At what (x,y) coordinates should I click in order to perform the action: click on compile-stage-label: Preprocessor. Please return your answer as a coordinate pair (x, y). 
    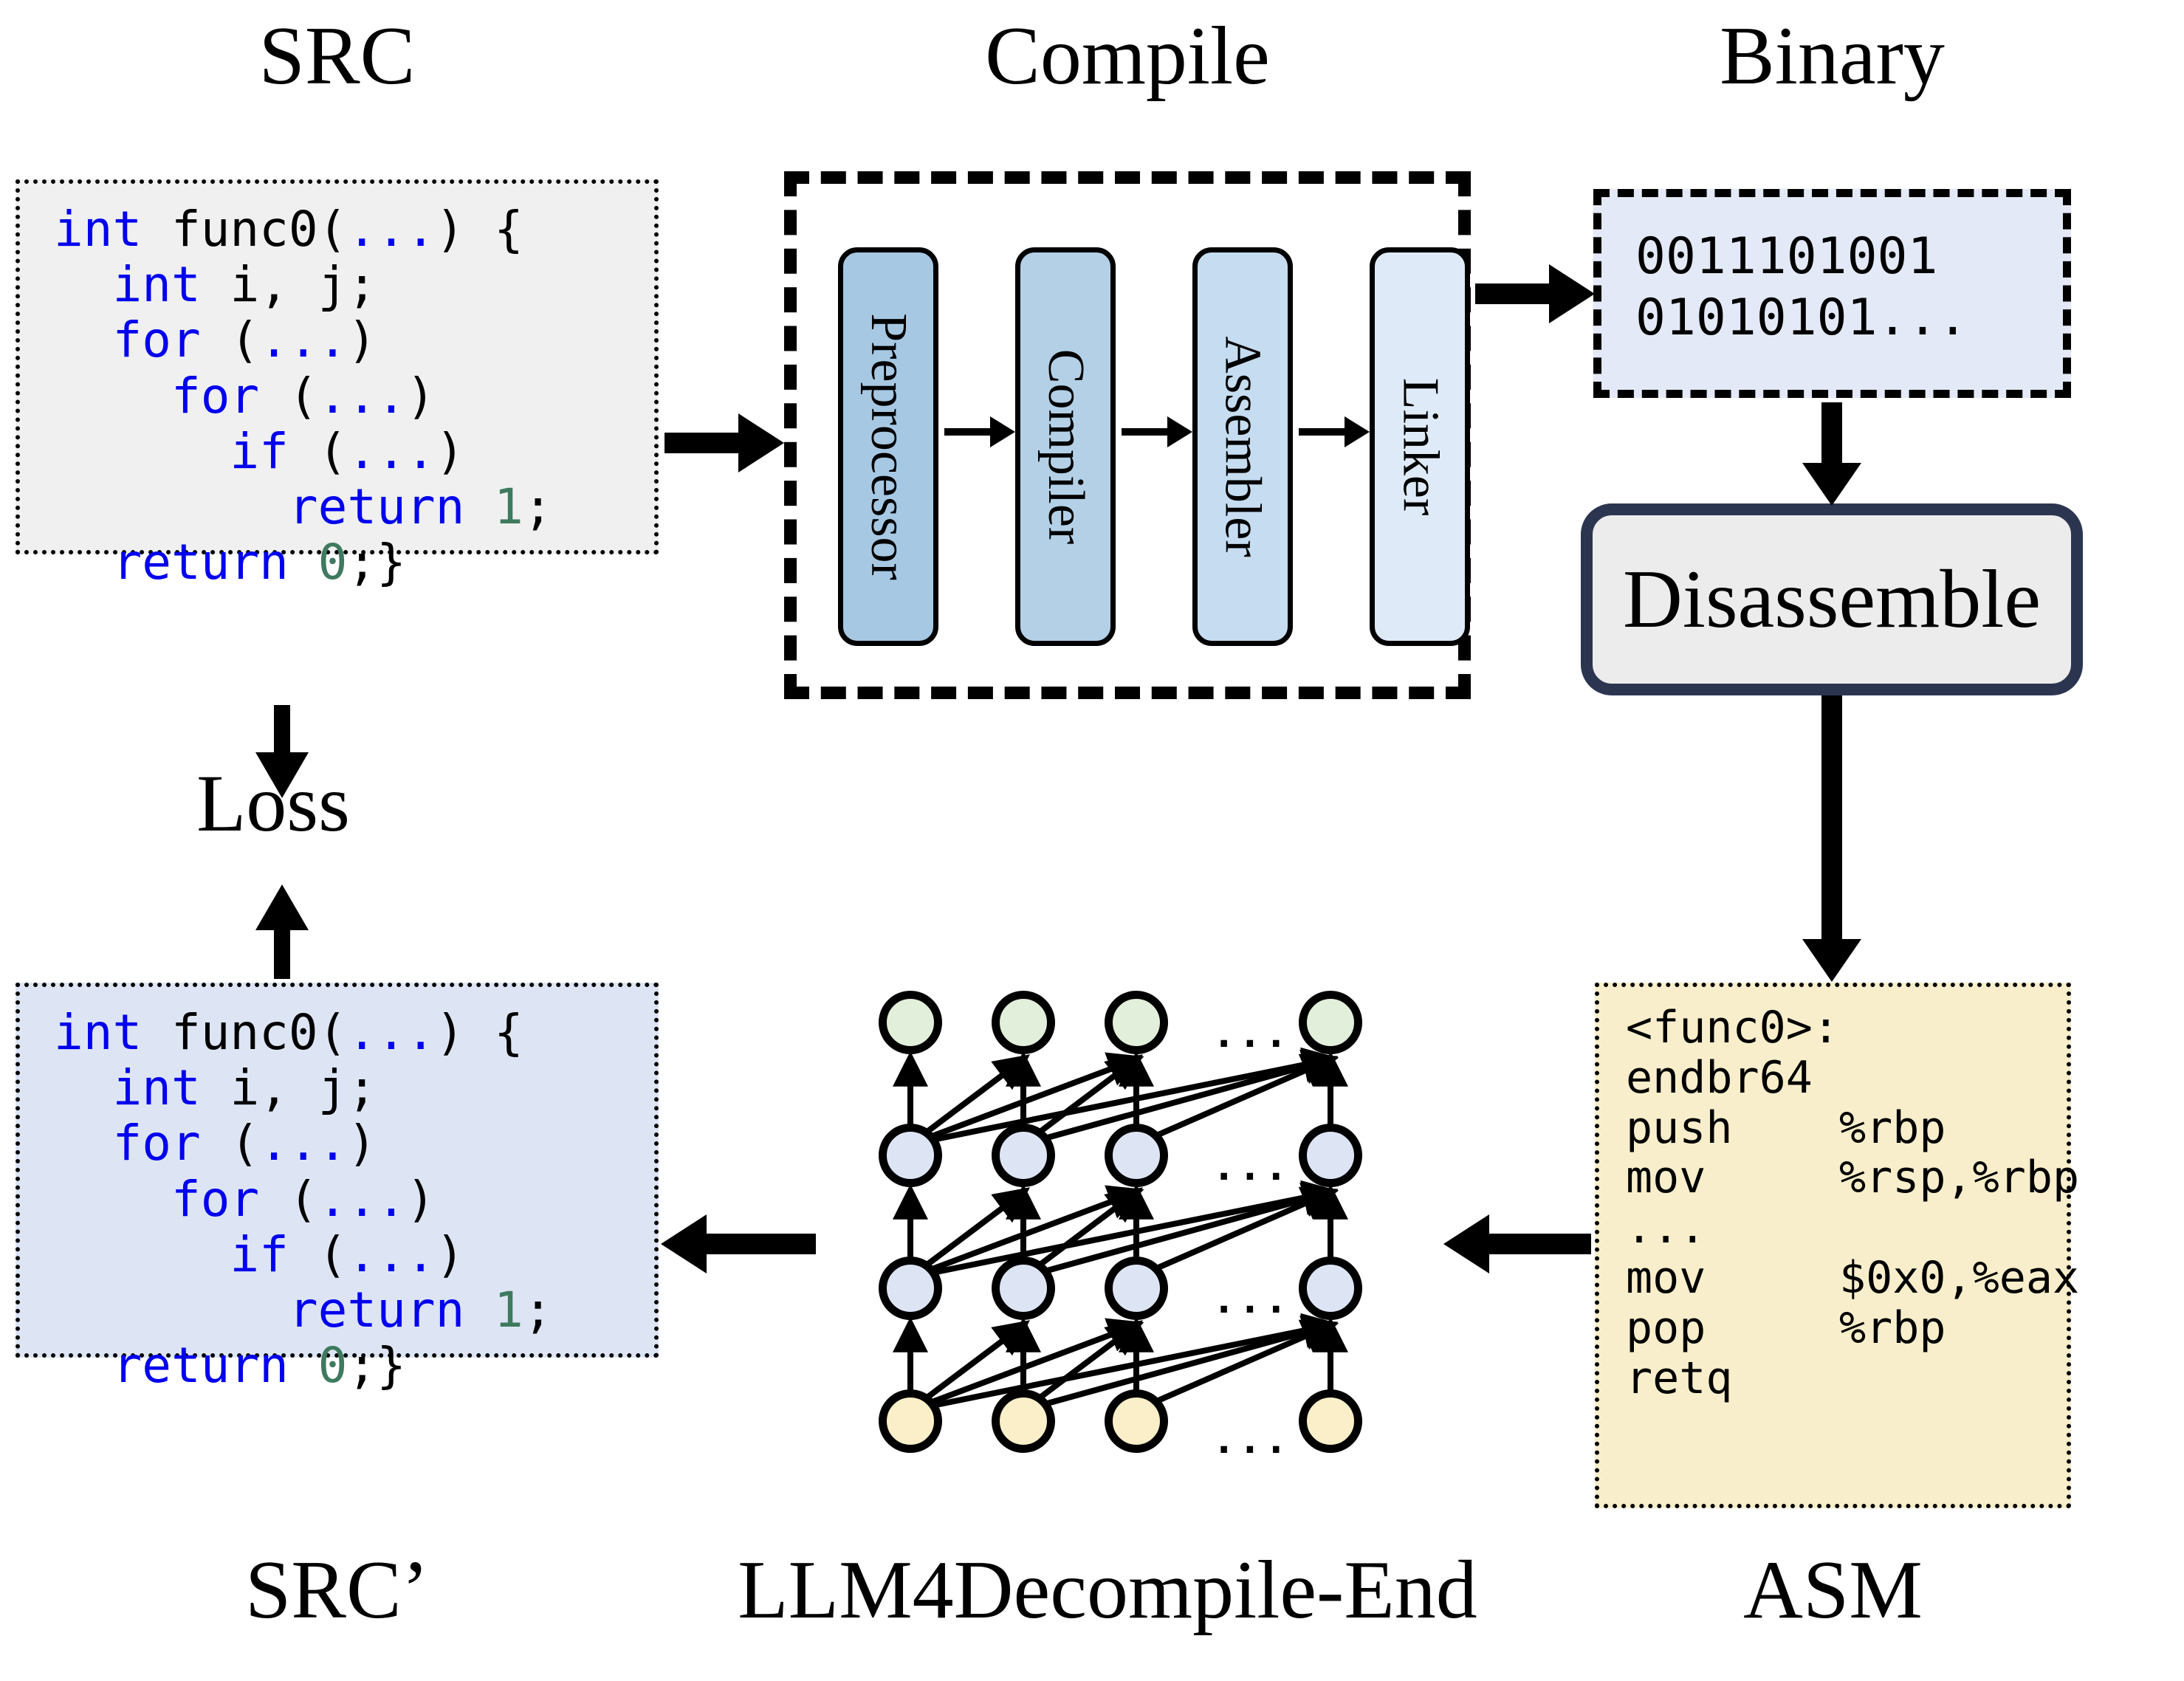
    Looking at the image, I should click on (889, 446).